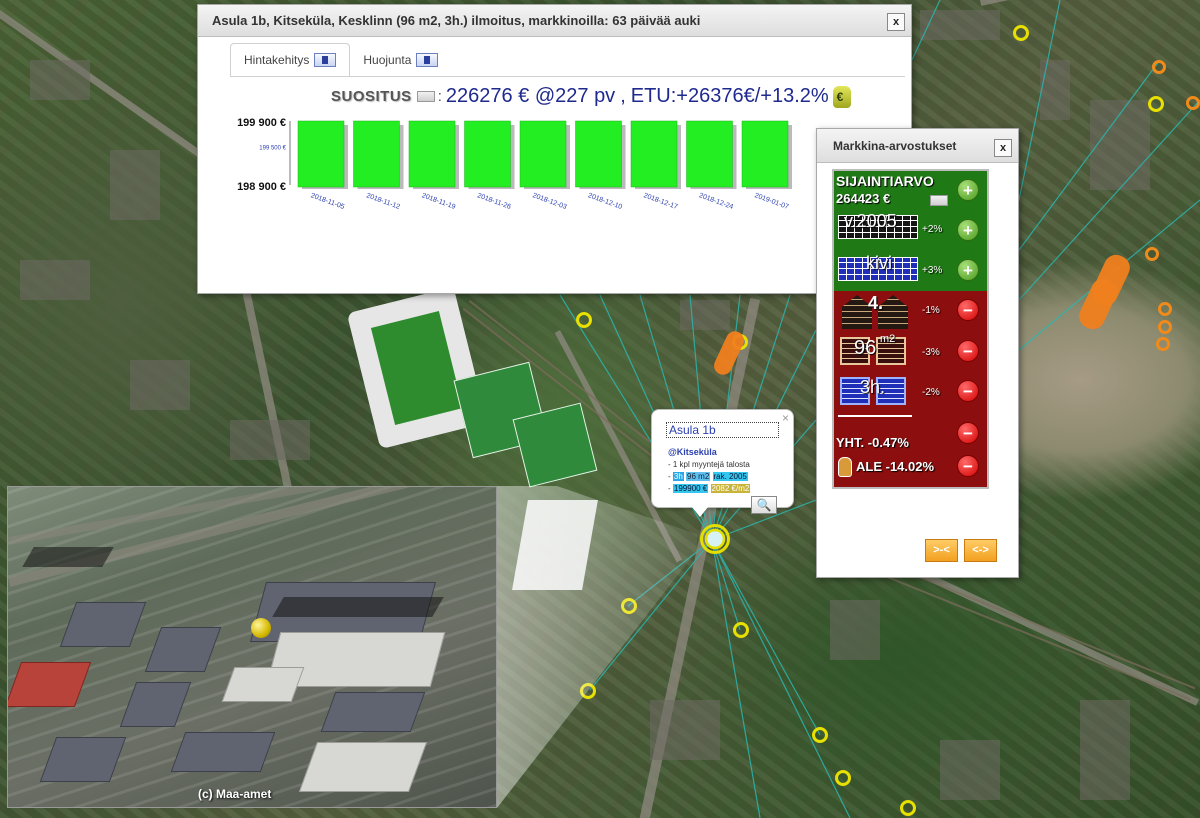 The height and width of the screenshot is (818, 1200). What do you see at coordinates (895, 466) in the screenshot?
I see `discount-label: ALE -14.02%` at bounding box center [895, 466].